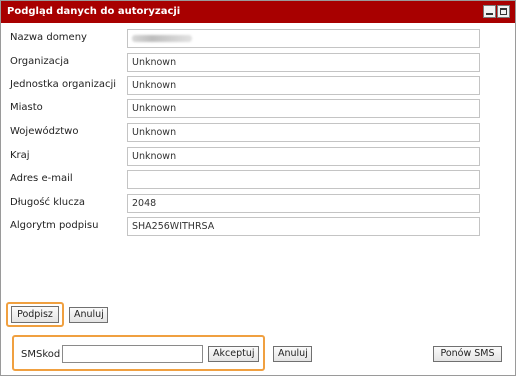 The image size is (516, 376). Describe the element at coordinates (26, 107) in the screenshot. I see `field-label-city: Miasto` at that location.